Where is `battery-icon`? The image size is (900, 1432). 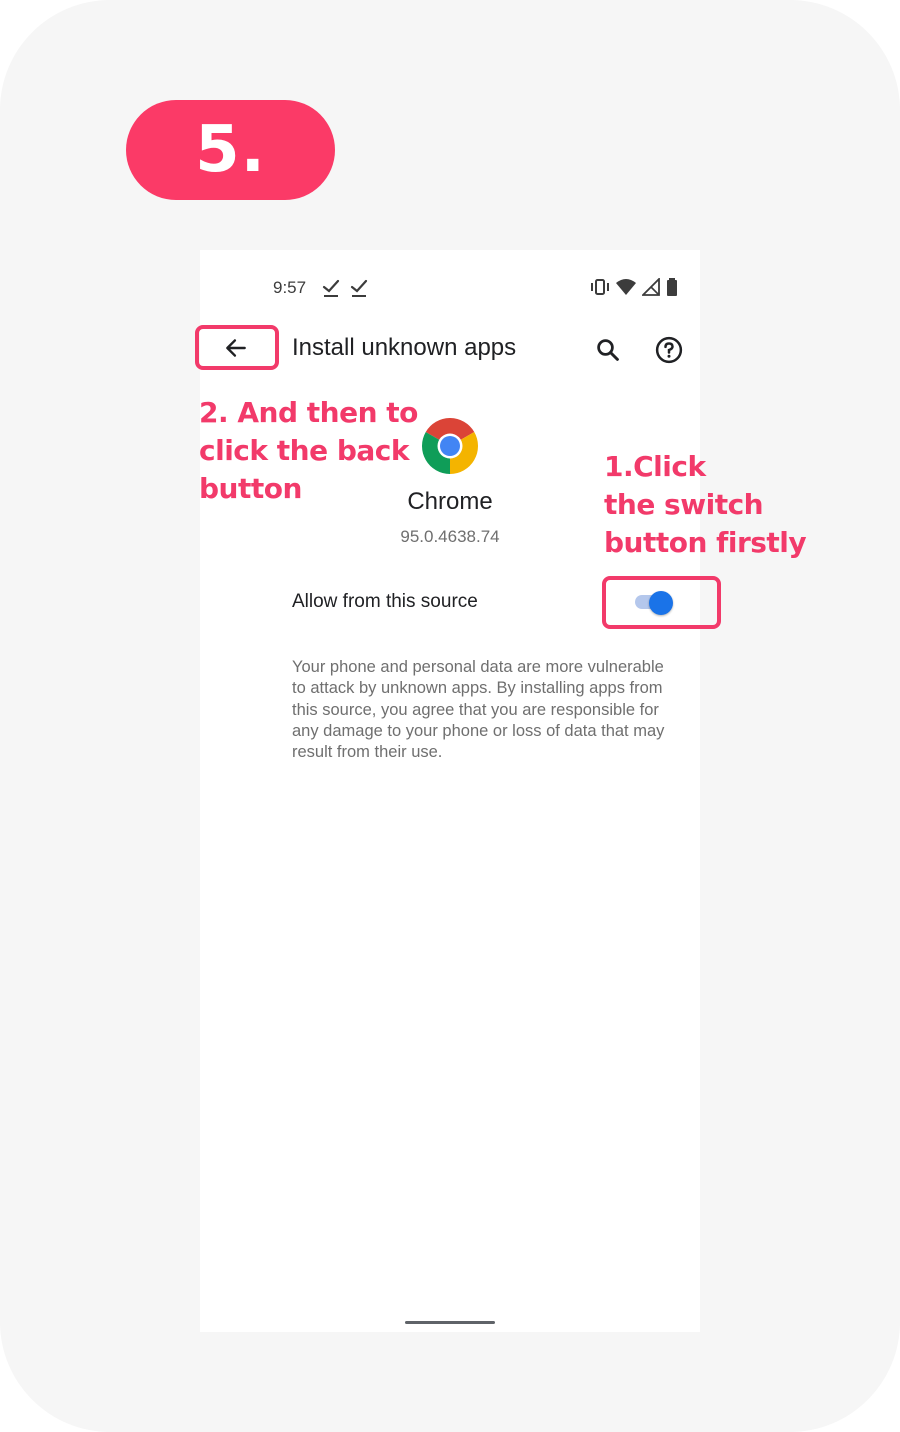
battery-icon is located at coordinates (672, 287).